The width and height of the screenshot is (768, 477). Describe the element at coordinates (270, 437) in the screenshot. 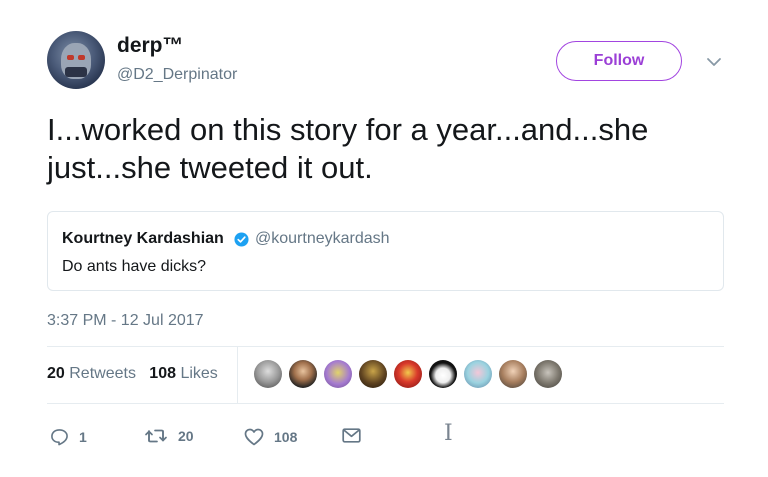

I see `like-action: 108` at that location.